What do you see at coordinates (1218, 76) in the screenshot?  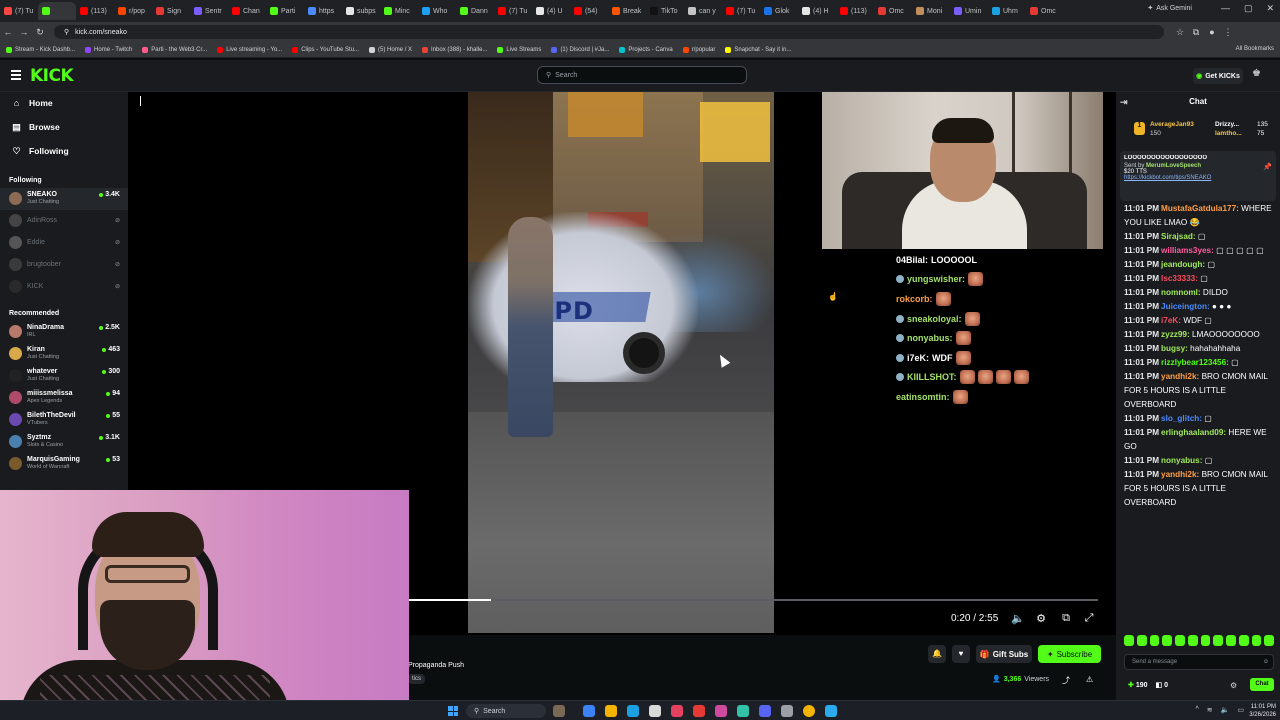 I see `get-kicks-button: ◉ Get KICKs` at bounding box center [1218, 76].